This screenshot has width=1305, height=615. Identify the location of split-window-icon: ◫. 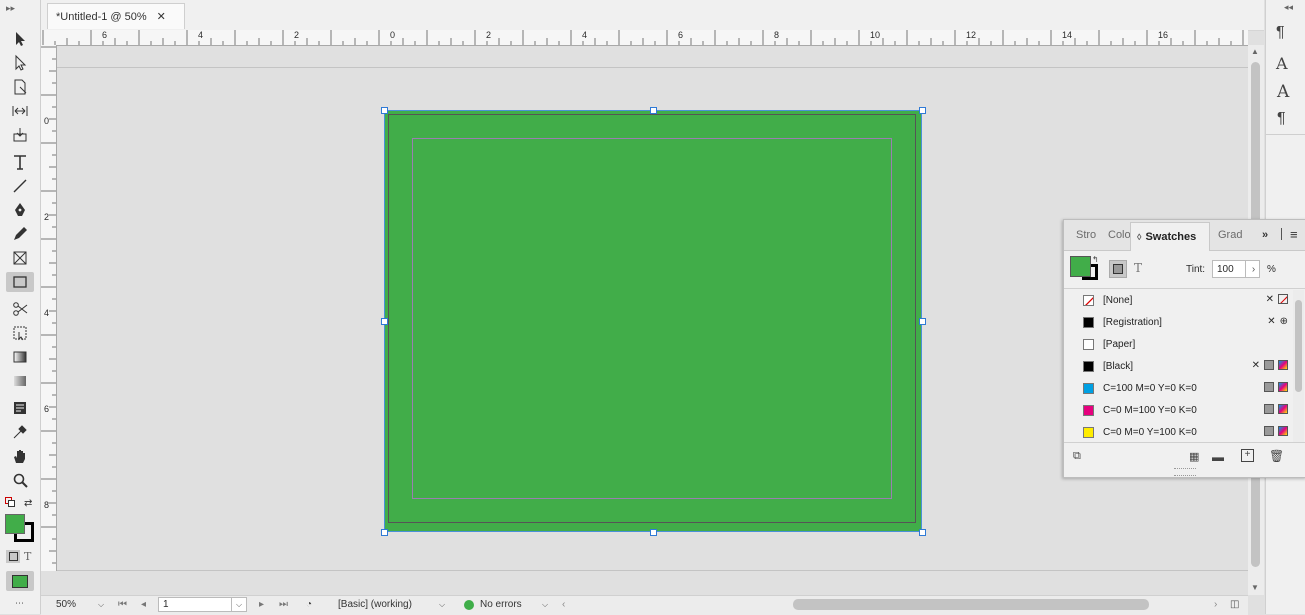
(1234, 604).